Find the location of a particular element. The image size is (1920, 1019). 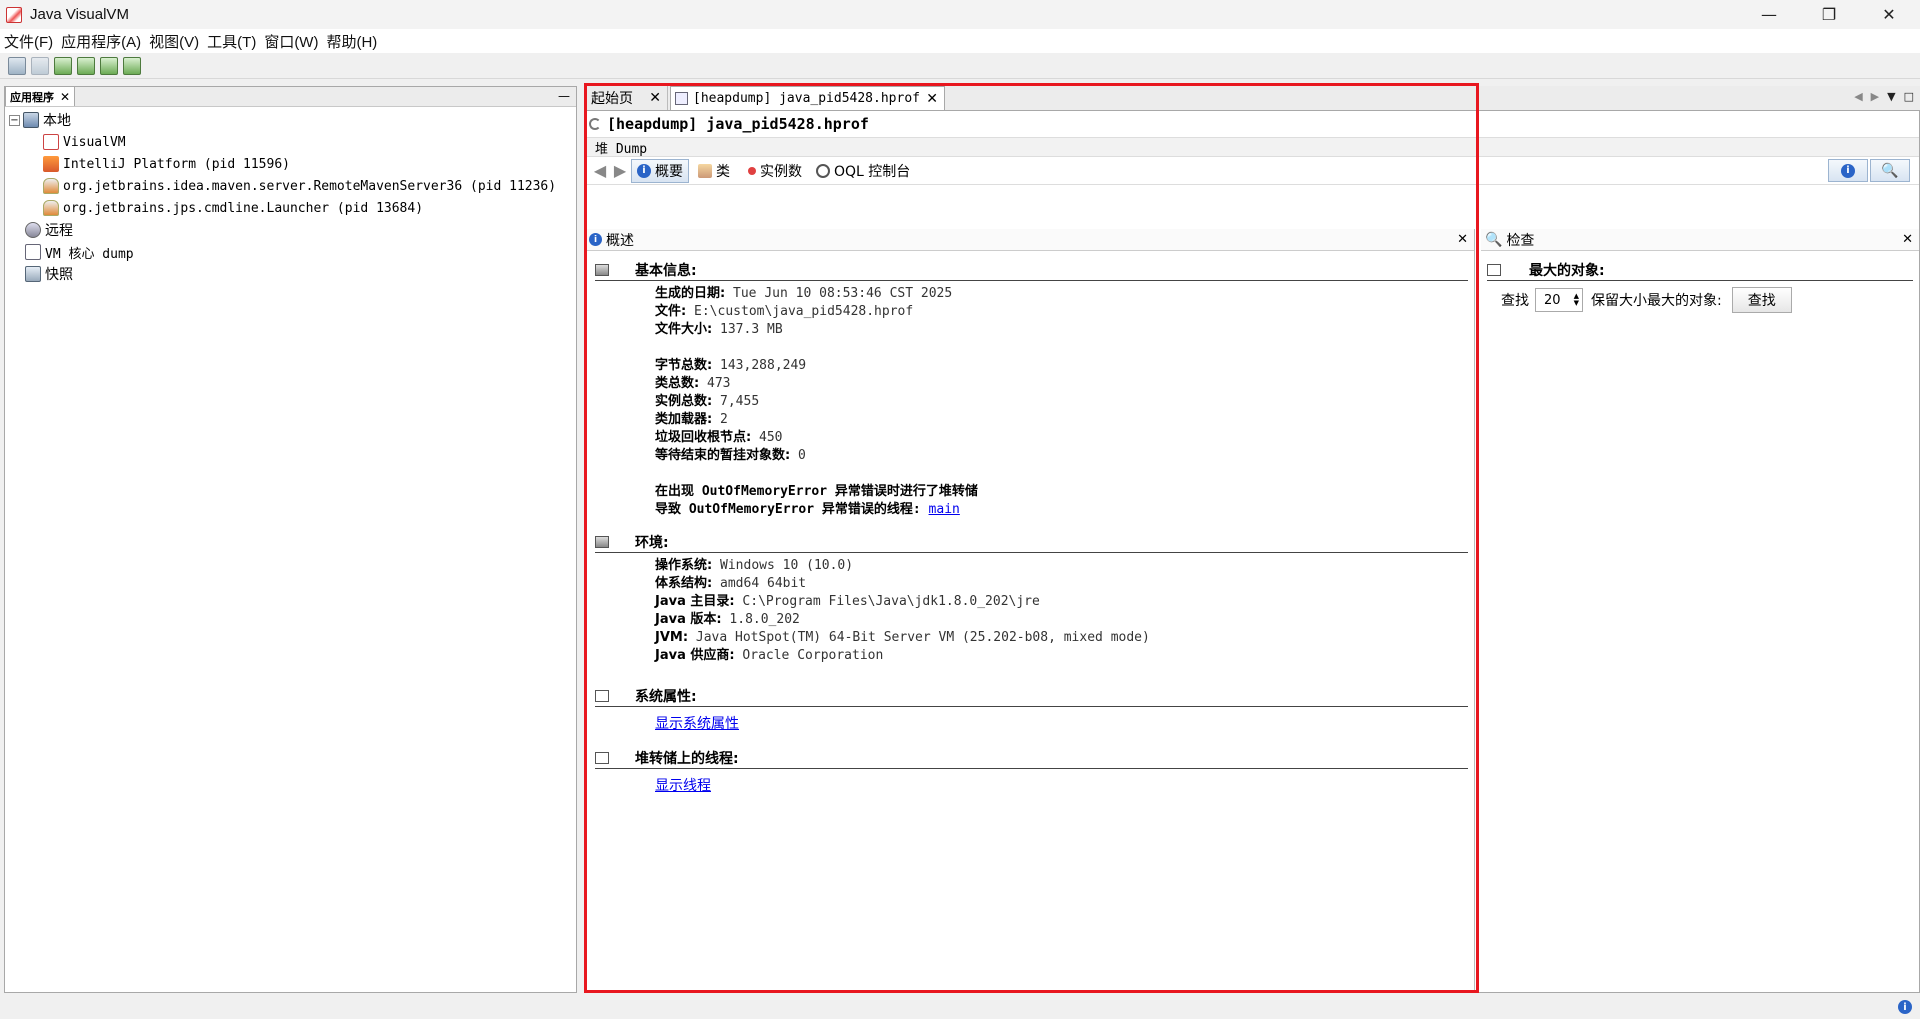

add-snapshot-icon is located at coordinates (132, 65).